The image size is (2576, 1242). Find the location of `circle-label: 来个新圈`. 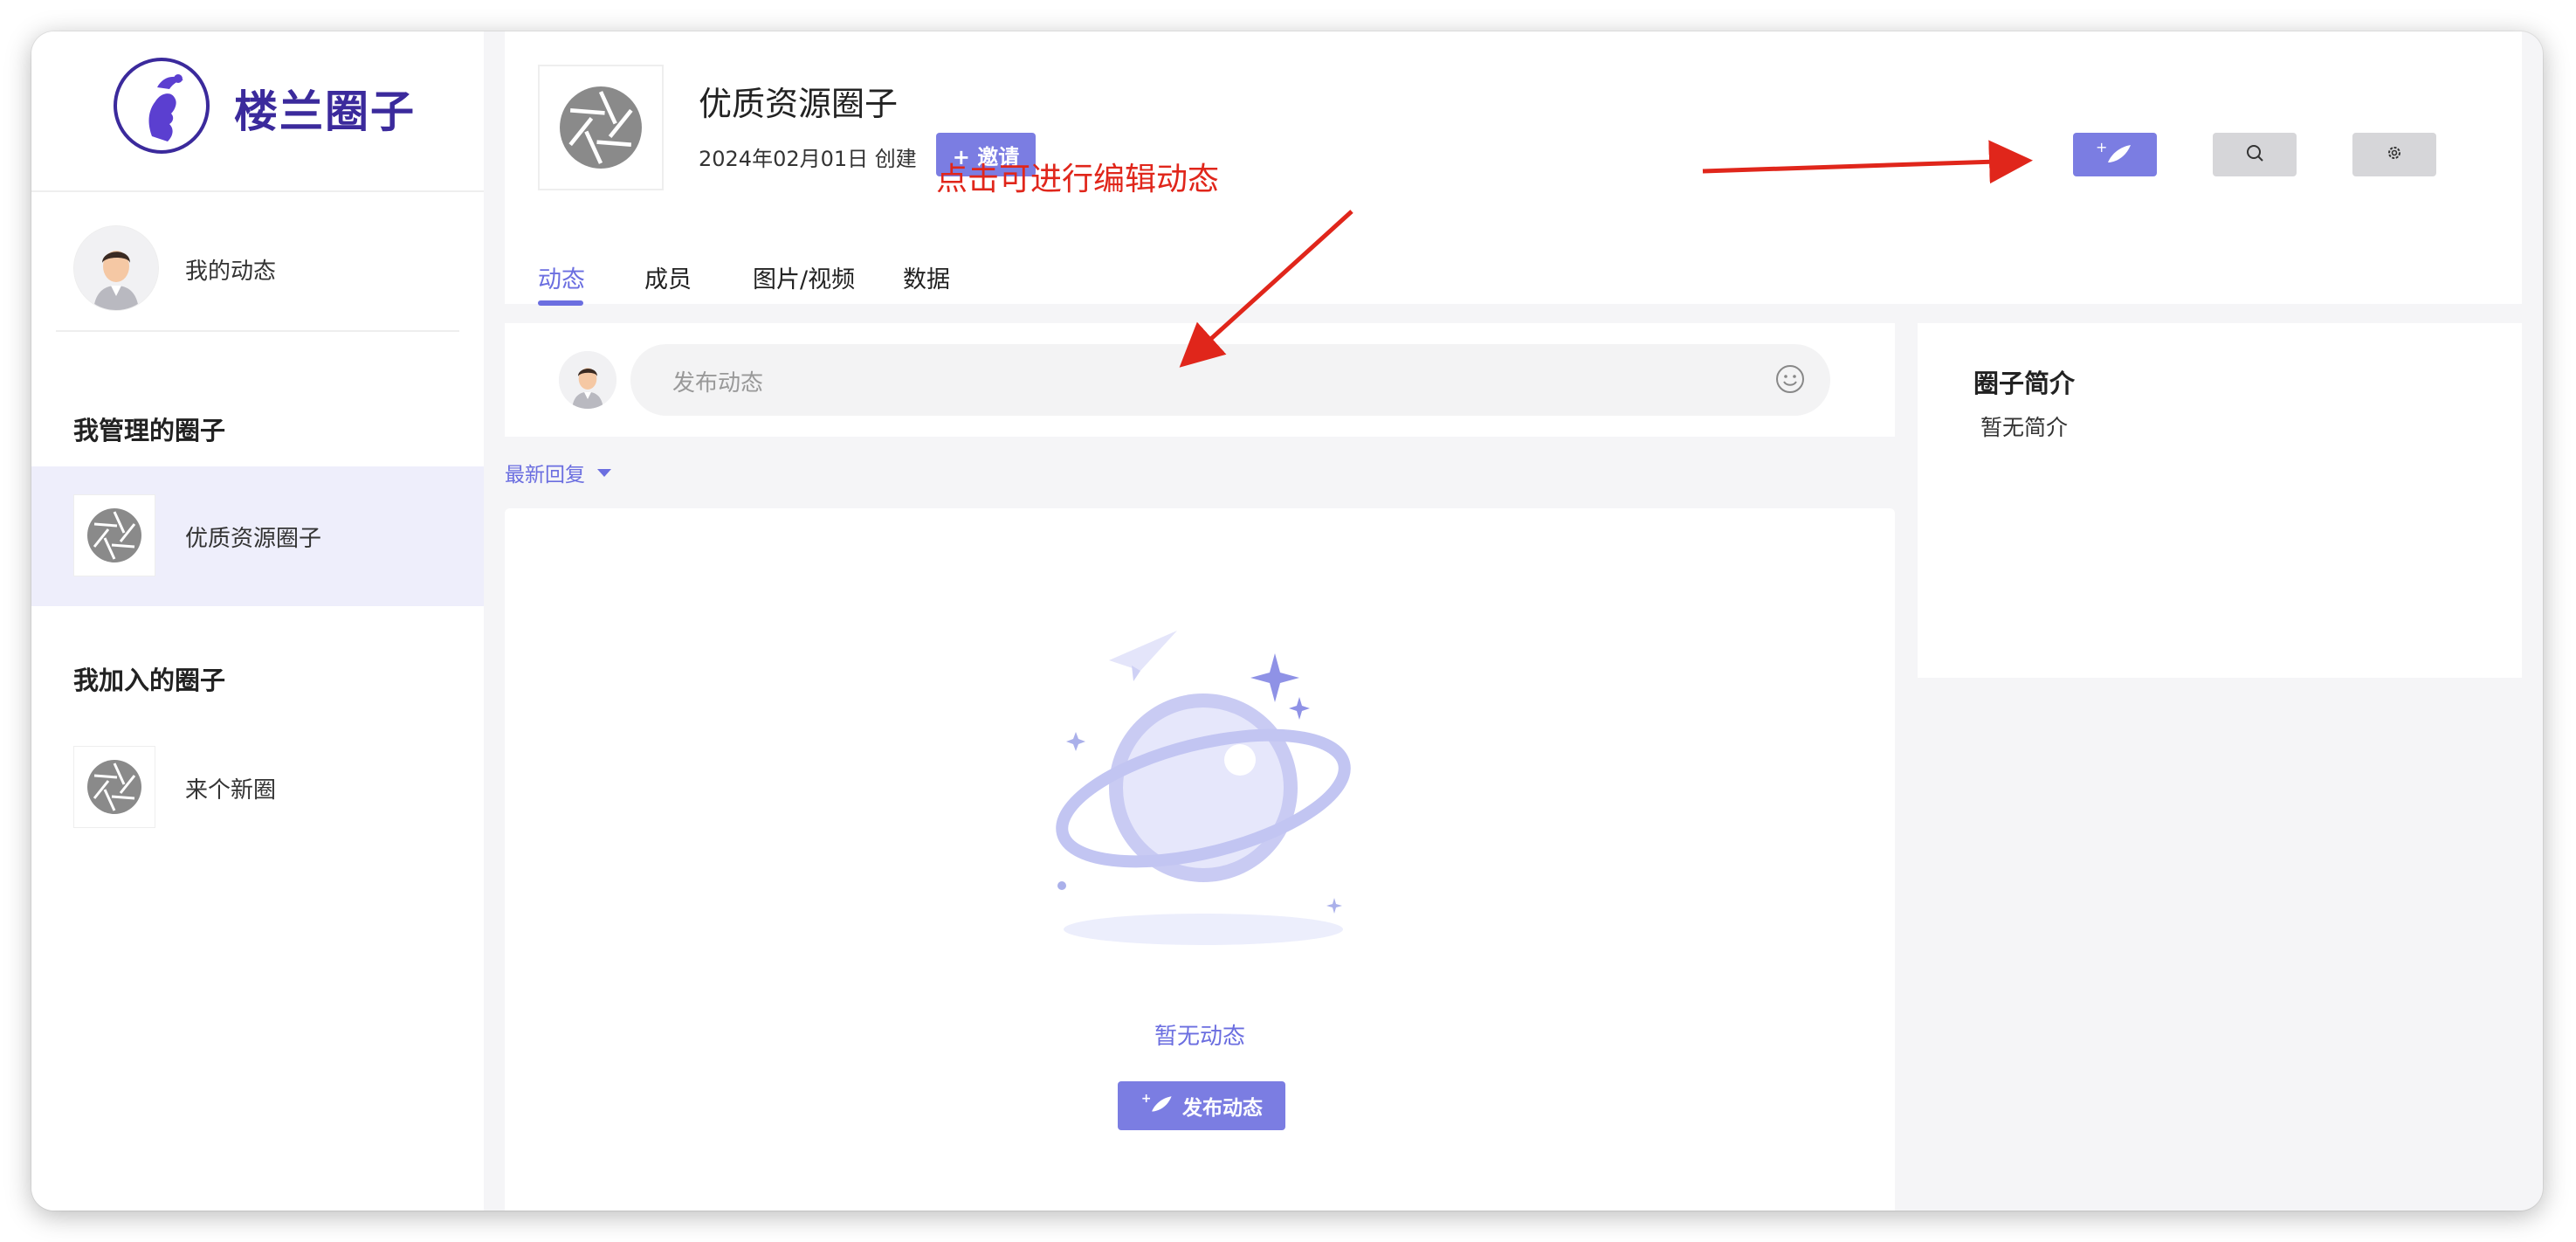

circle-label: 来个新圈 is located at coordinates (231, 790).